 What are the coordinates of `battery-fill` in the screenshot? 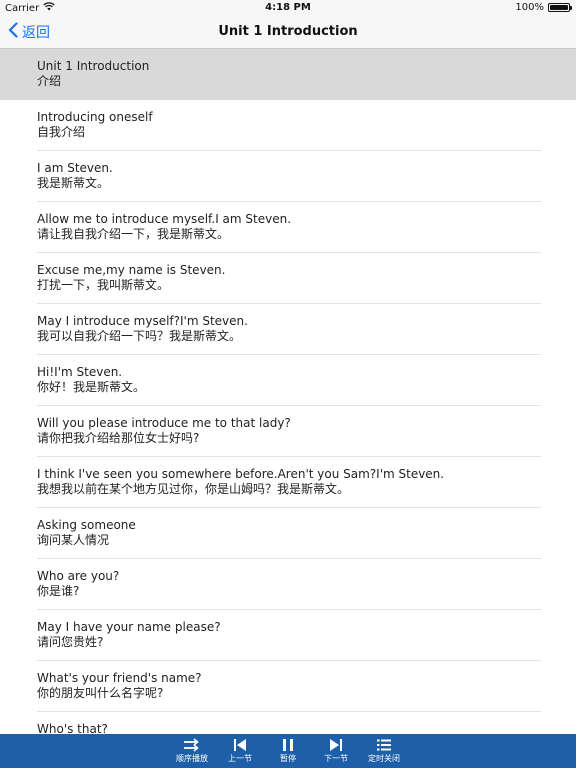 It's located at (559, 7).